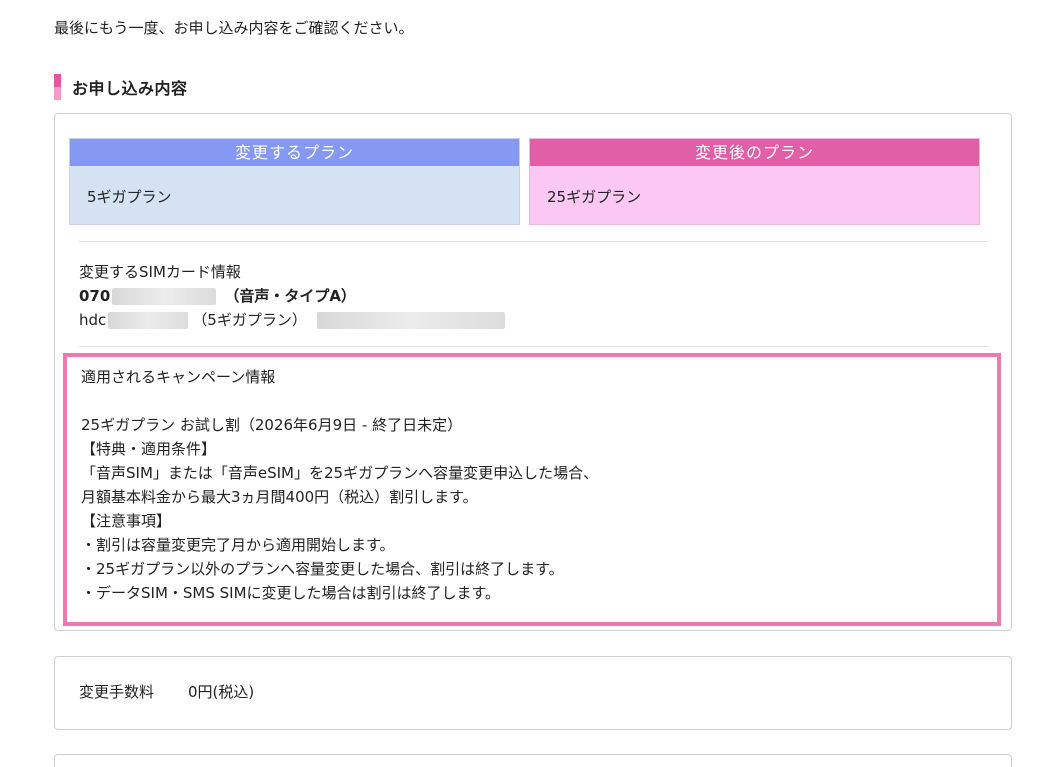 The width and height of the screenshot is (1062, 767). I want to click on current-plan-name: 5ギガプラン, so click(129, 197).